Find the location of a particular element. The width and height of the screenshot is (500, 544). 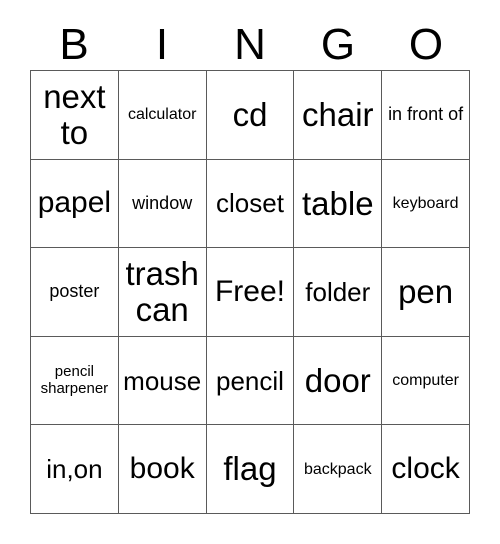

bingo-cell-label: in,on is located at coordinates (74, 469).